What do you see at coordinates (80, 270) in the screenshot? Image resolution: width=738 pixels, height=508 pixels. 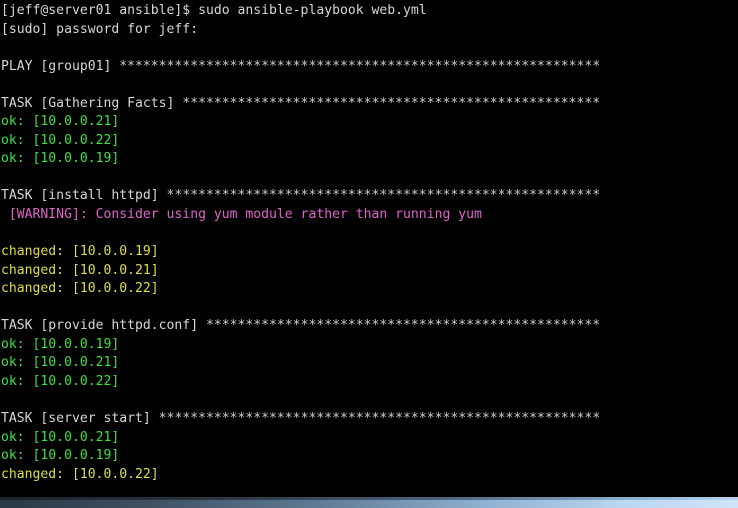 I see `changed-result-text: changed: [10.0.0.21]` at bounding box center [80, 270].